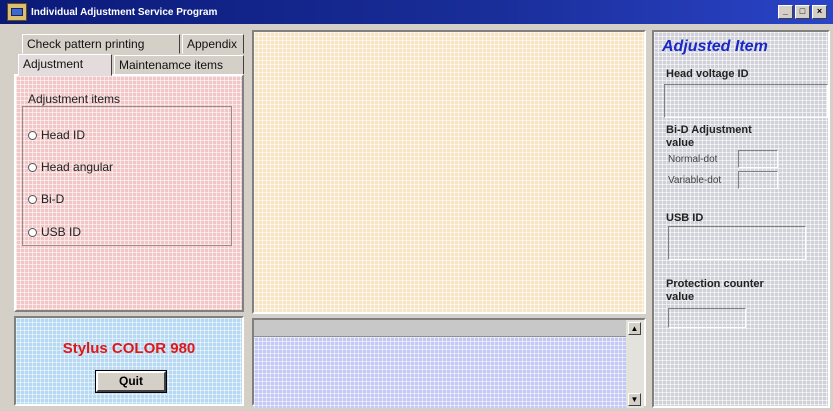  What do you see at coordinates (819, 12) in the screenshot?
I see `close-button: ×` at bounding box center [819, 12].